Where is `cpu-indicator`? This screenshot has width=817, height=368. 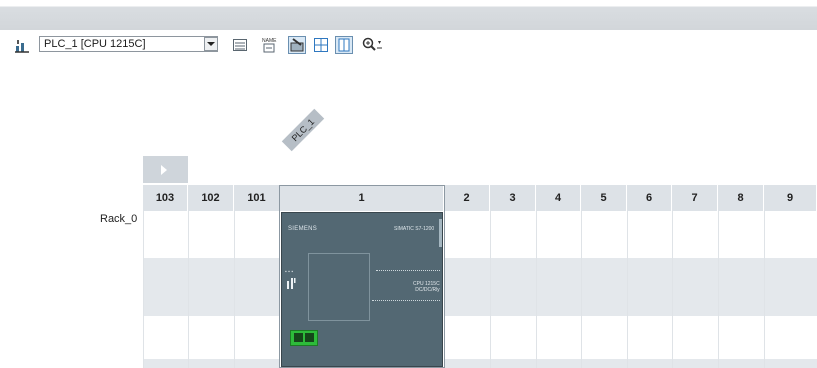 cpu-indicator is located at coordinates (440, 233).